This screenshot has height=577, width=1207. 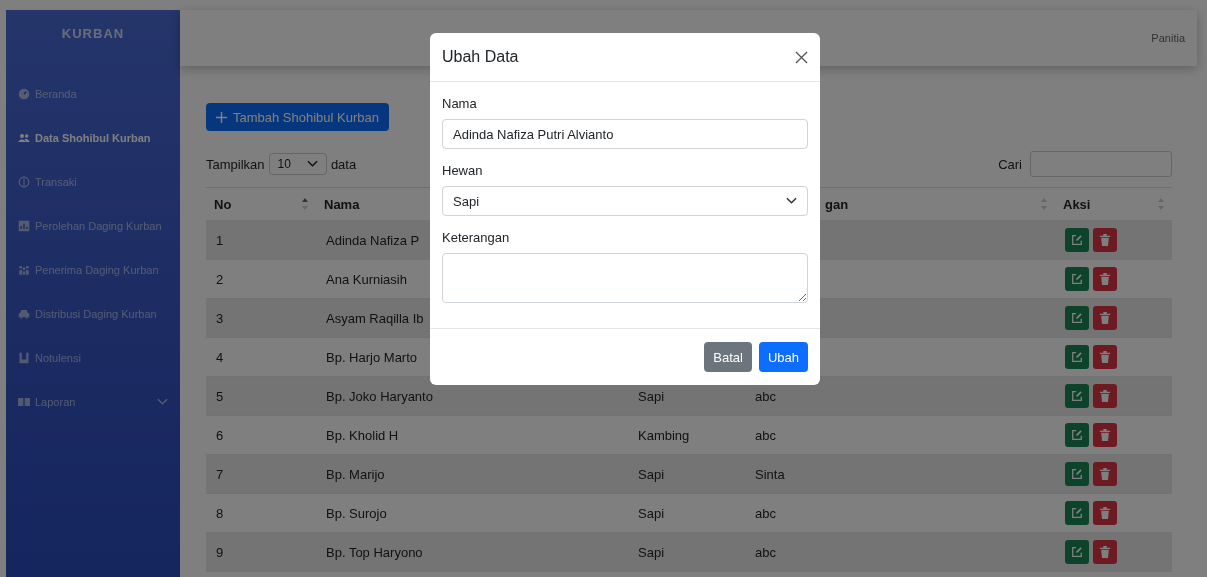 I want to click on page-length-select: 10, so click(x=297, y=164).